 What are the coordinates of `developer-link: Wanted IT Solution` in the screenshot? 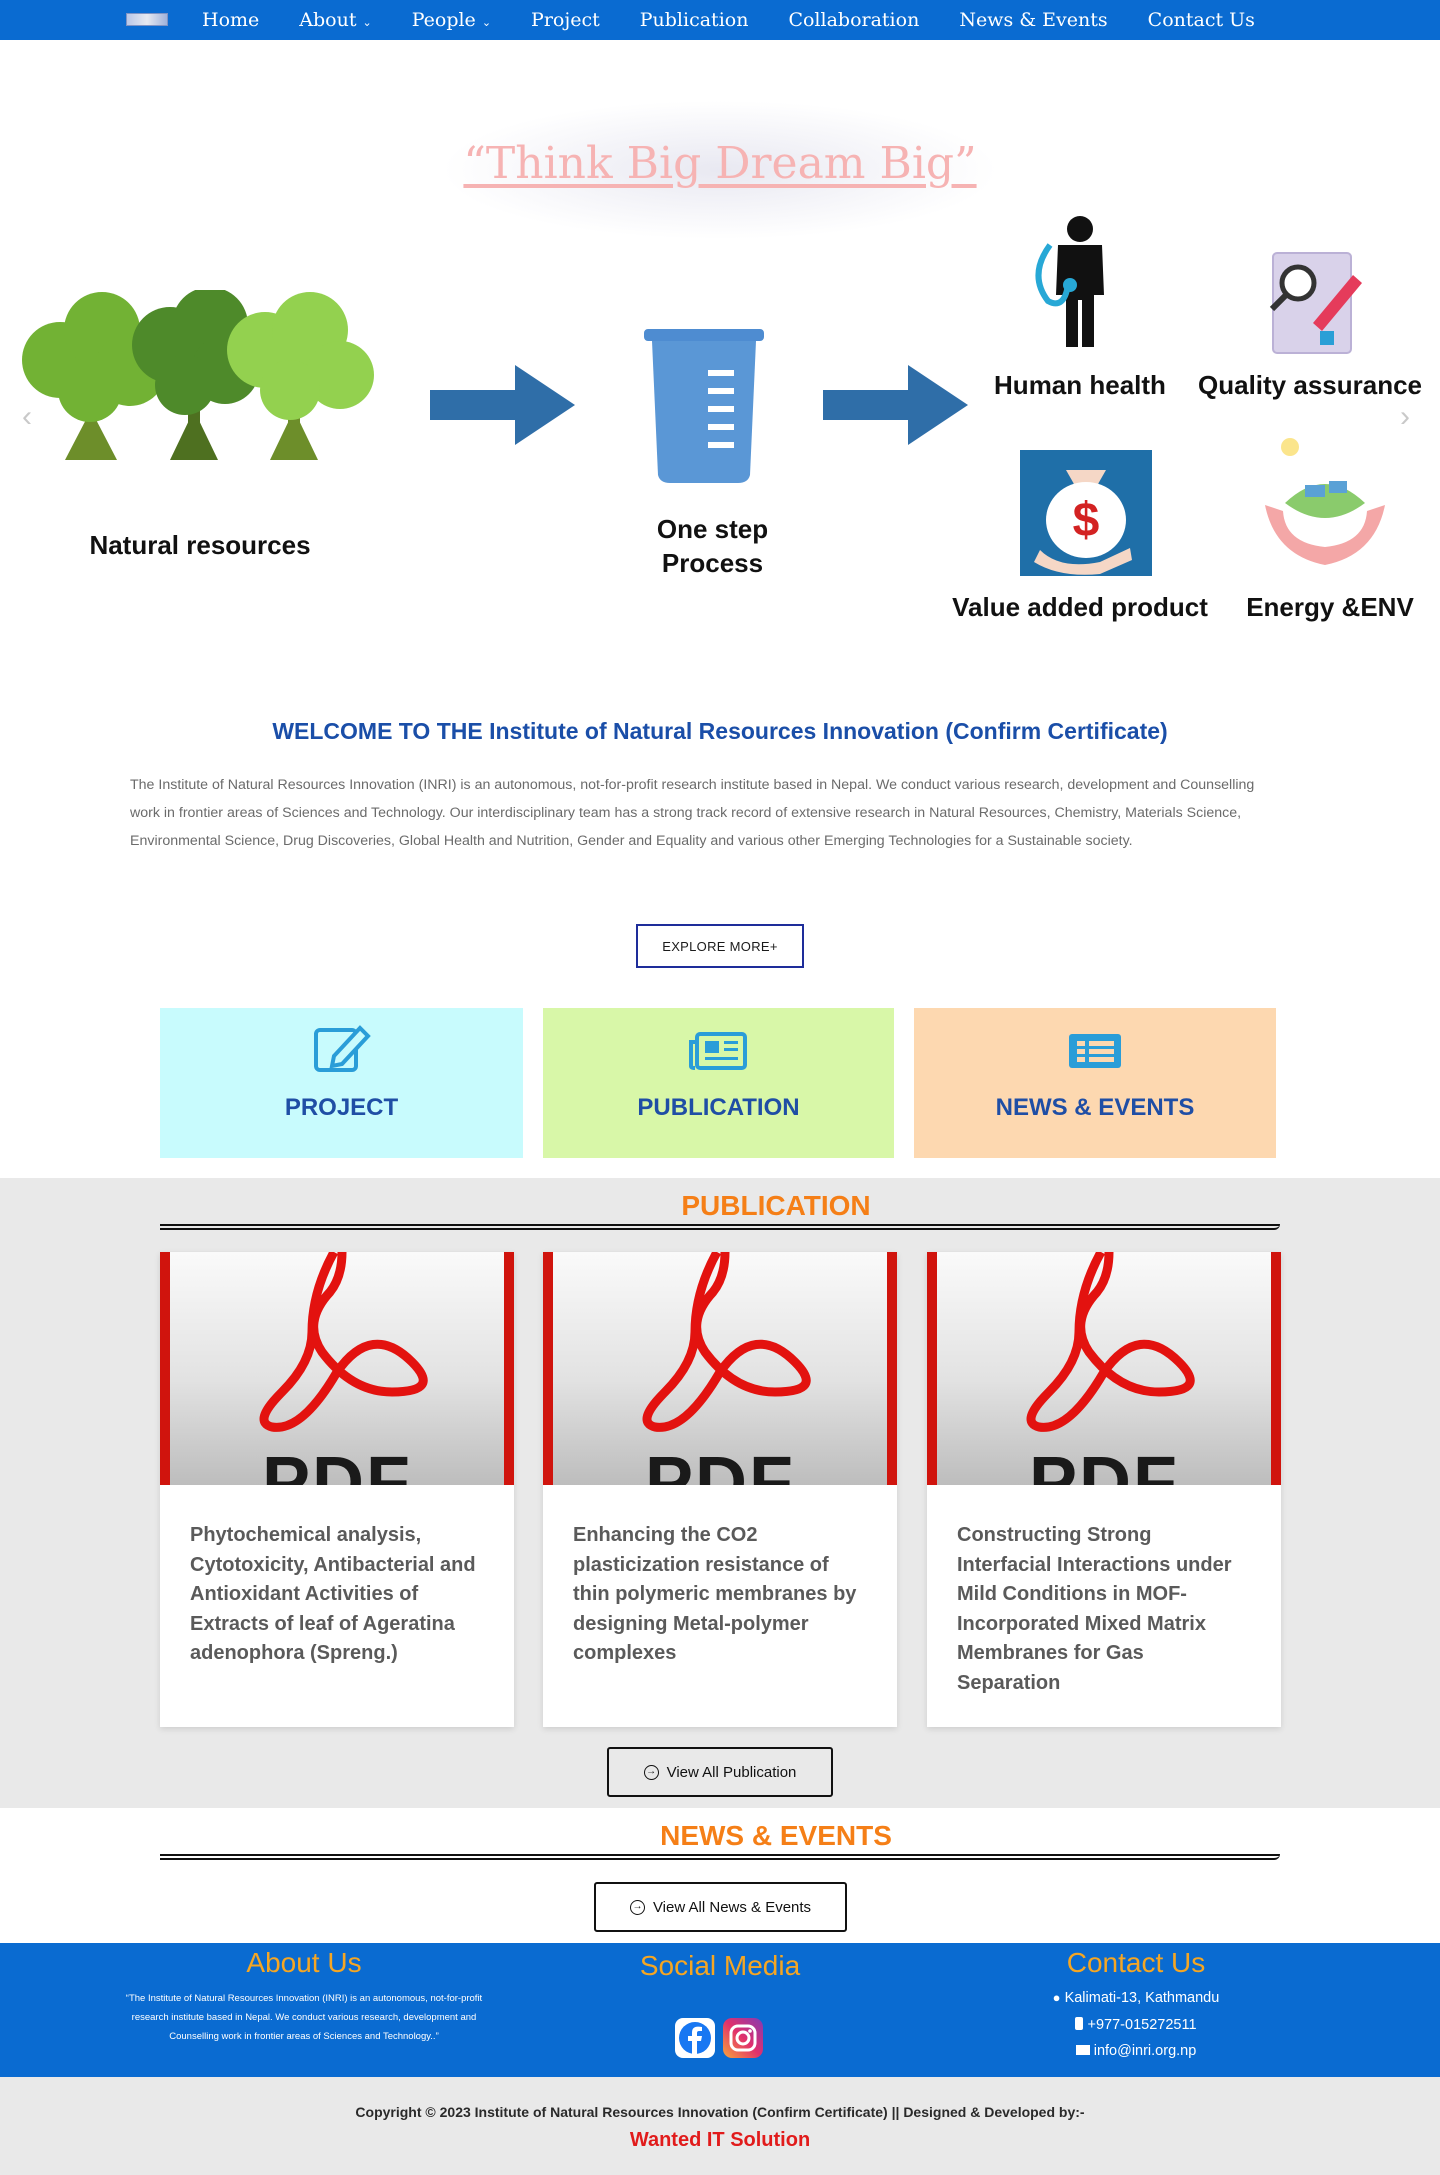 It's located at (720, 2140).